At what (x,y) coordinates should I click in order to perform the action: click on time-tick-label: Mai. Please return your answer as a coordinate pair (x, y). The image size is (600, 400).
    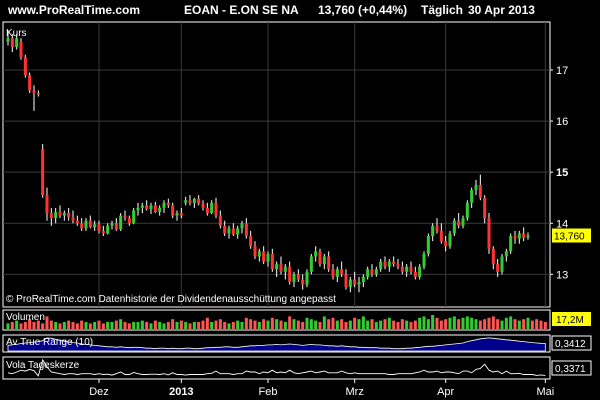
    Looking at the image, I should click on (545, 392).